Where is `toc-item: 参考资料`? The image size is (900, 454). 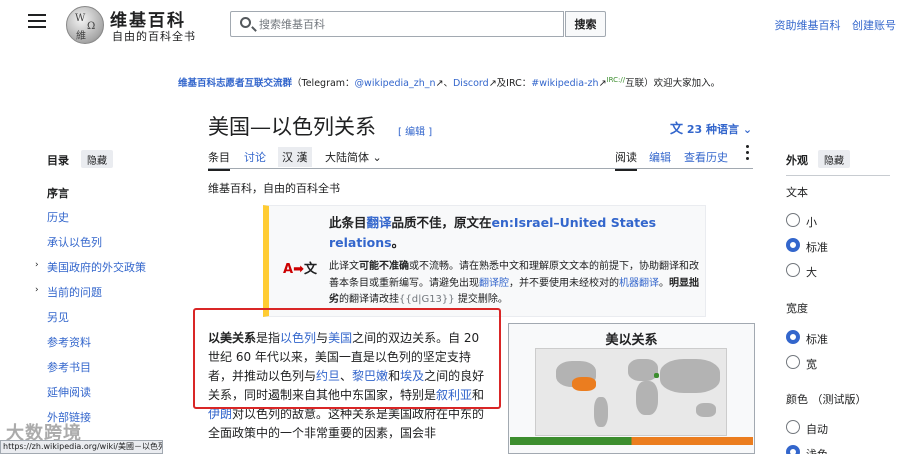
toc-item: 参考资料 is located at coordinates (69, 342).